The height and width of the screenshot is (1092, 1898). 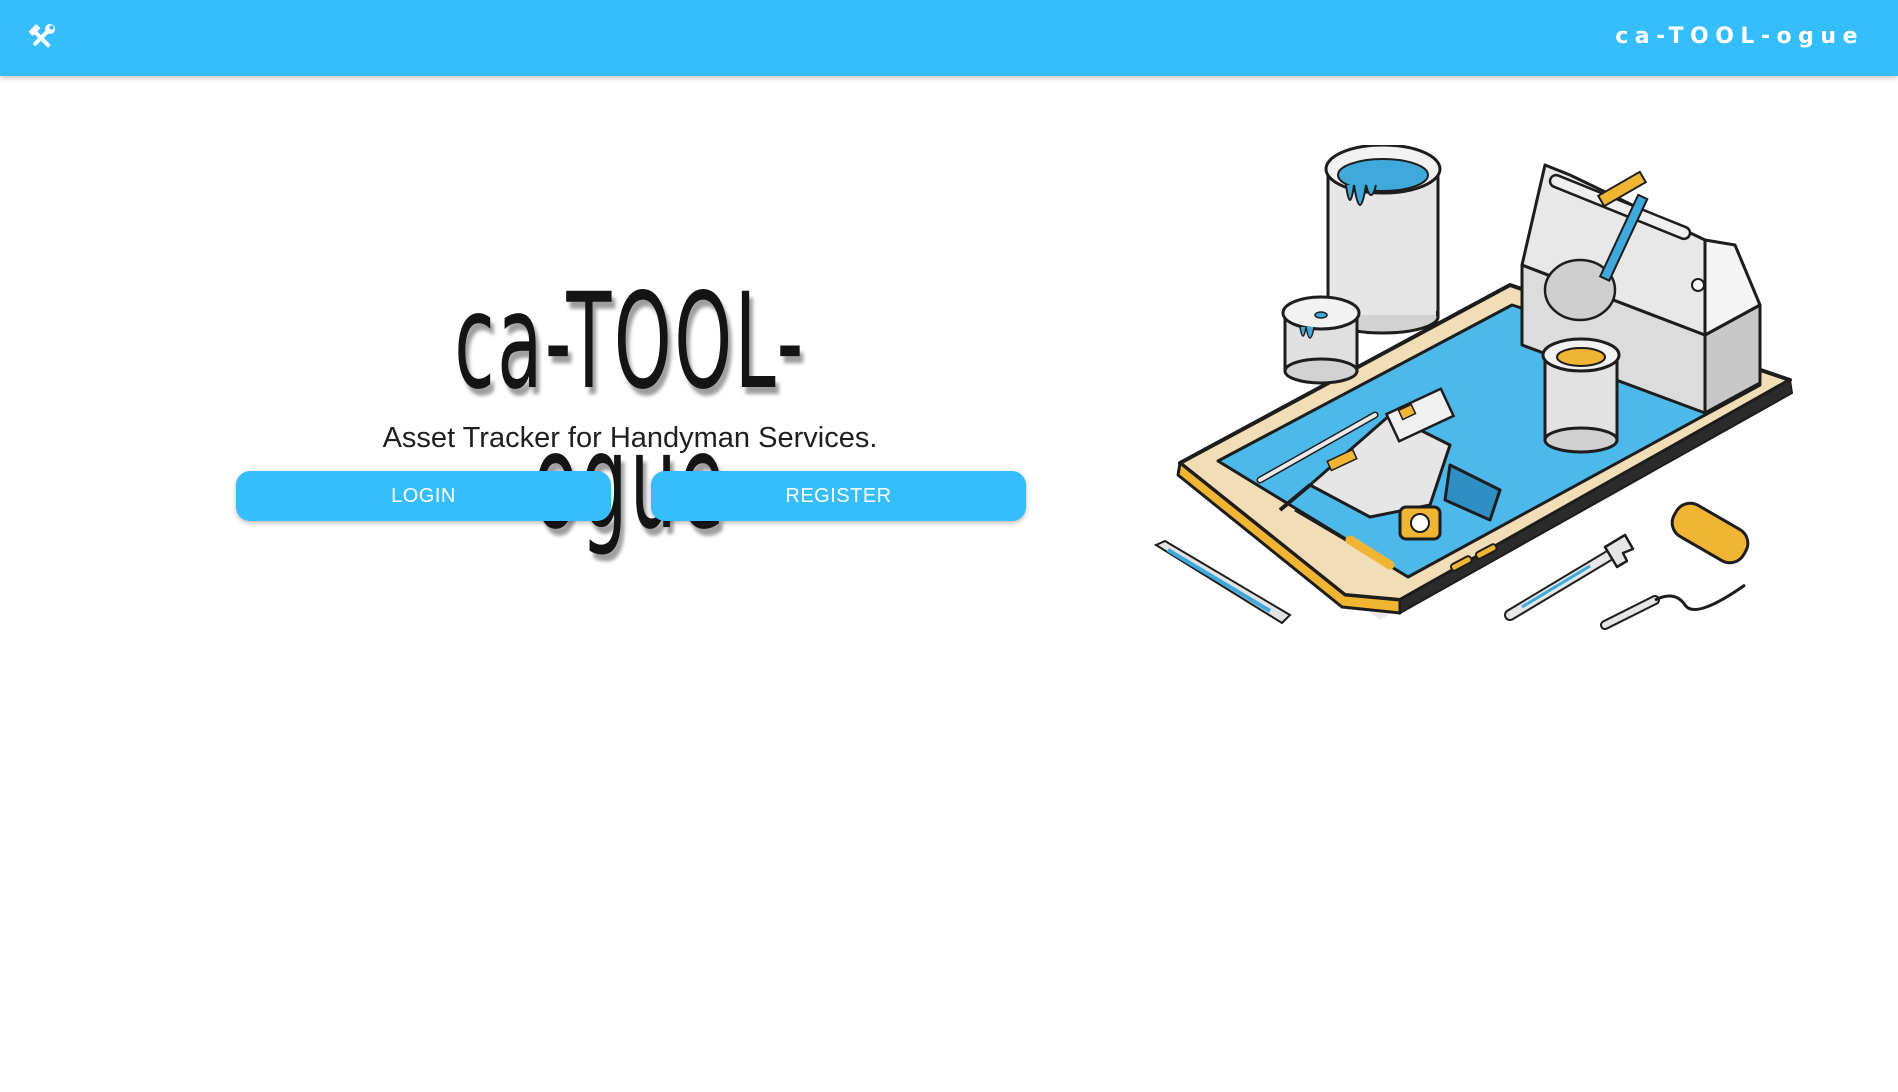 What do you see at coordinates (1581, 395) in the screenshot?
I see `paint-can-yellow` at bounding box center [1581, 395].